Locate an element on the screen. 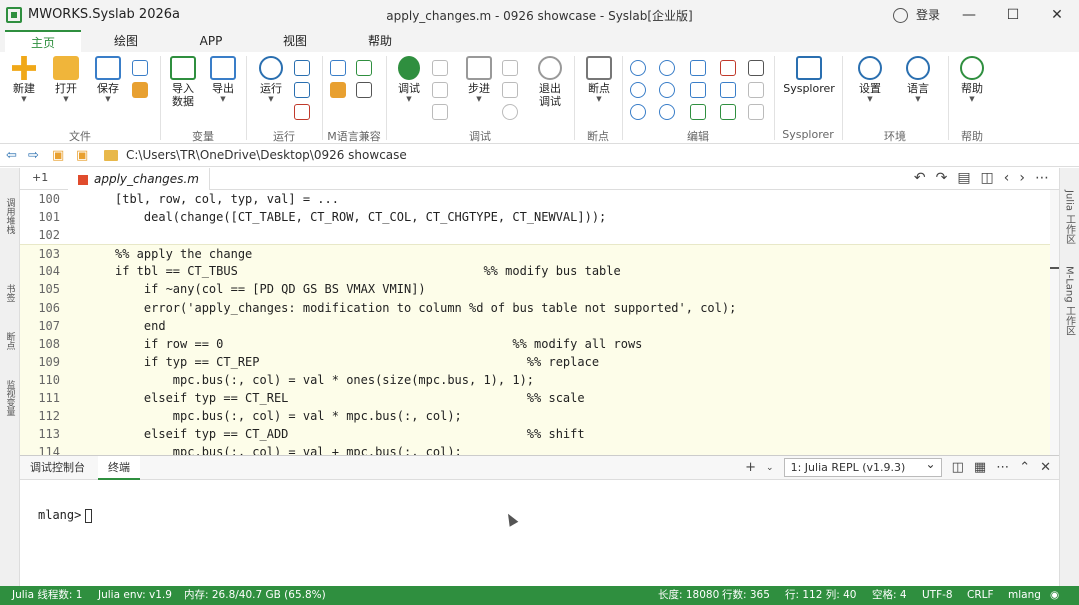 Image resolution: width=1079 pixels, height=605 pixels. forward-icon: ⇨ is located at coordinates (33, 155).